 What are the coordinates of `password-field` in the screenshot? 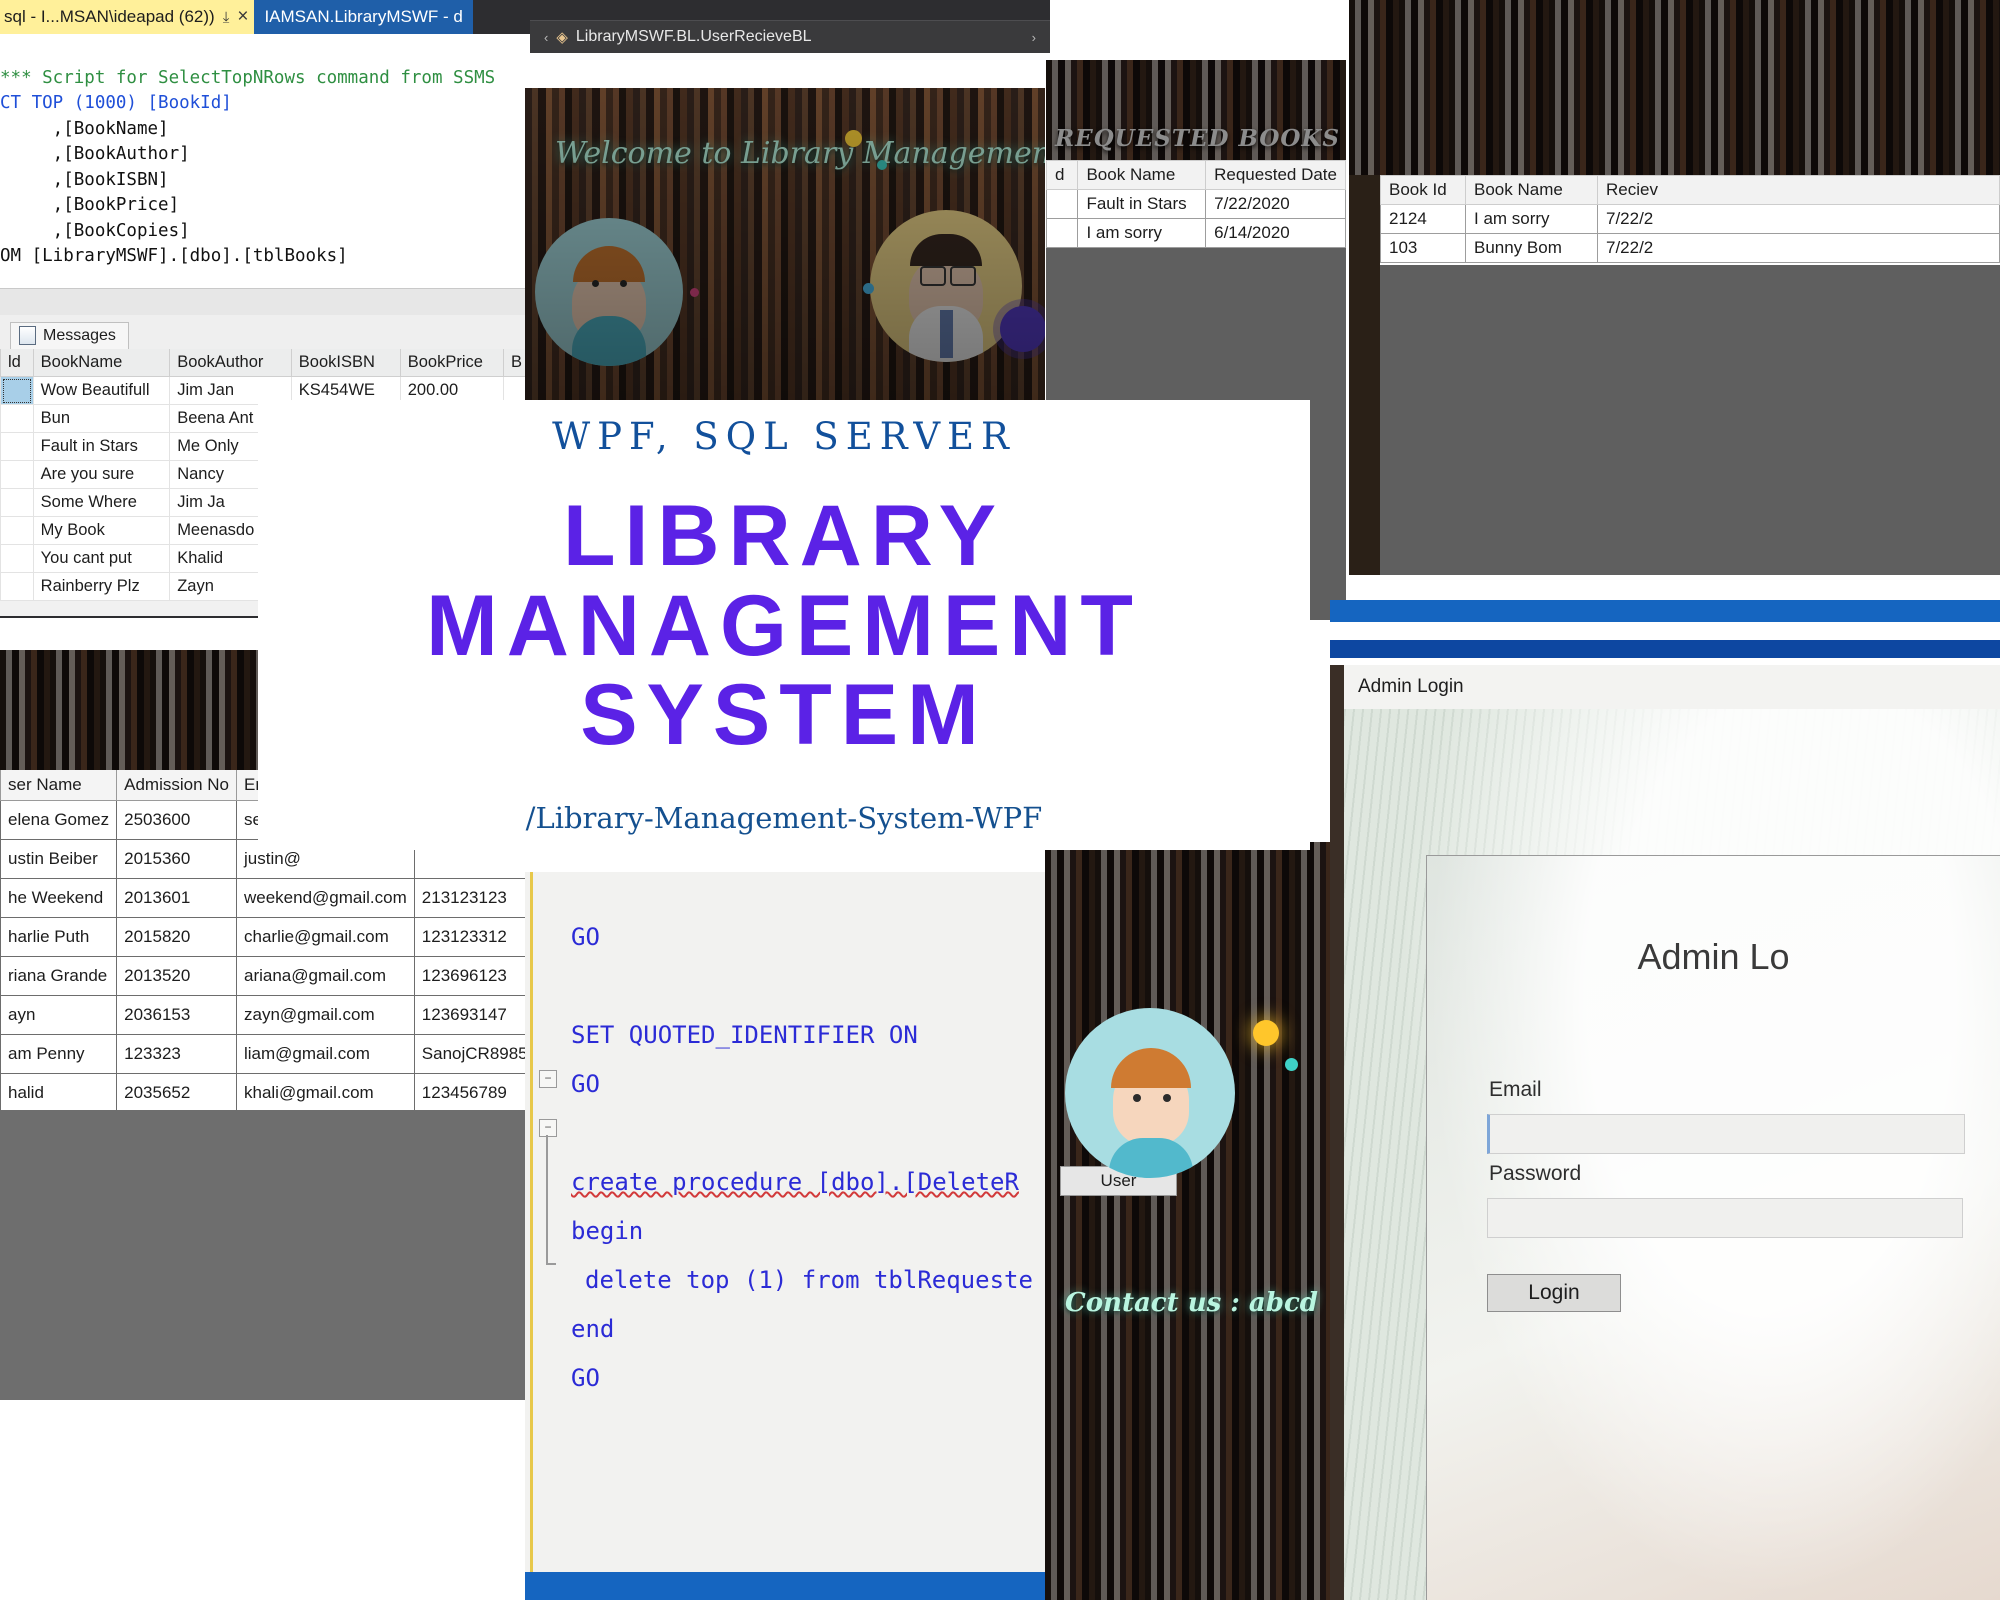 It's located at (1725, 1218).